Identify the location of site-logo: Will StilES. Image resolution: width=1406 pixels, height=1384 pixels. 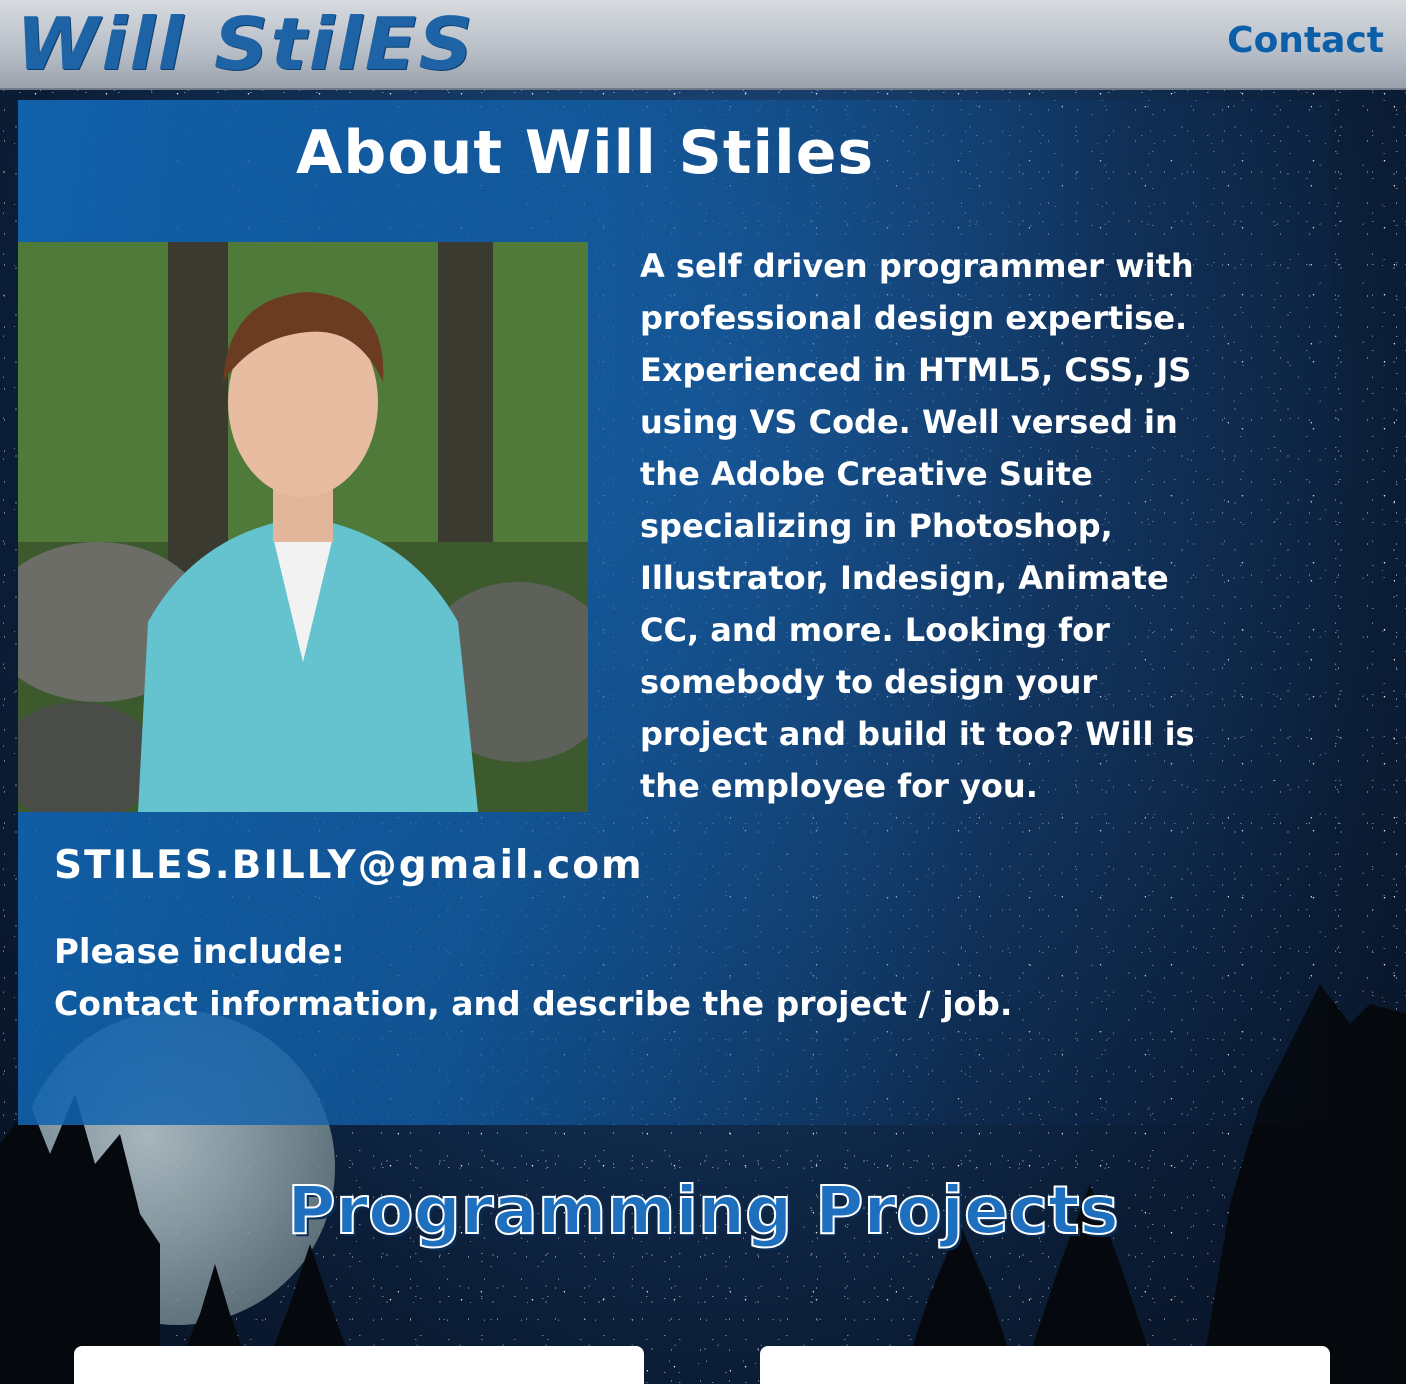
(245, 44).